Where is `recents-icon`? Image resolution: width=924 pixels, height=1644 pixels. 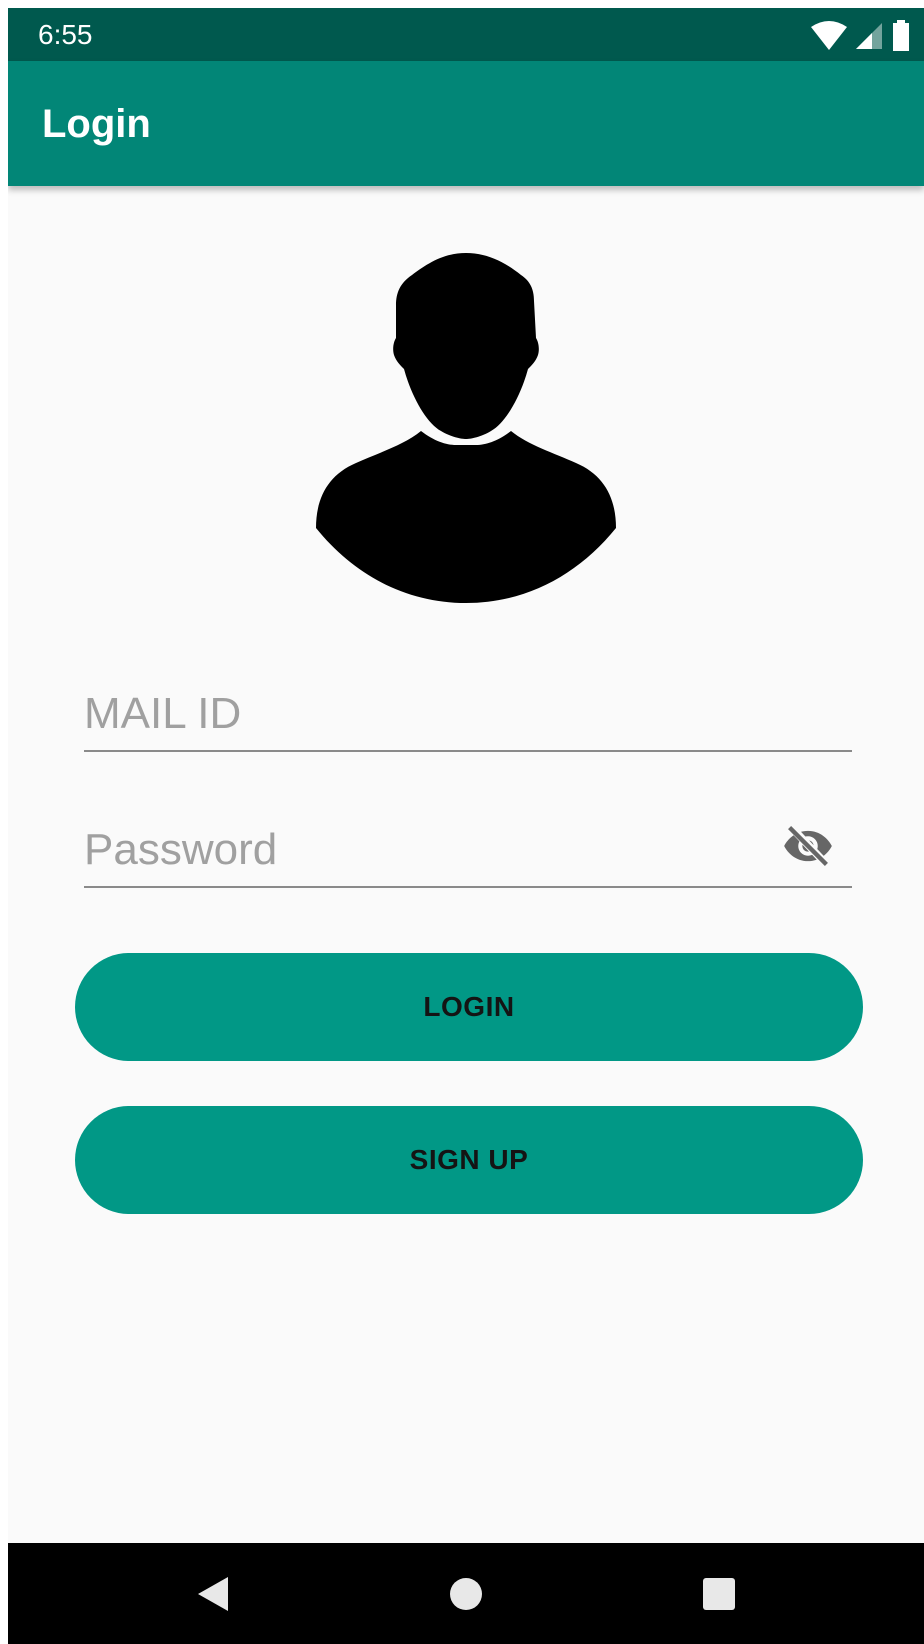 recents-icon is located at coordinates (719, 1594).